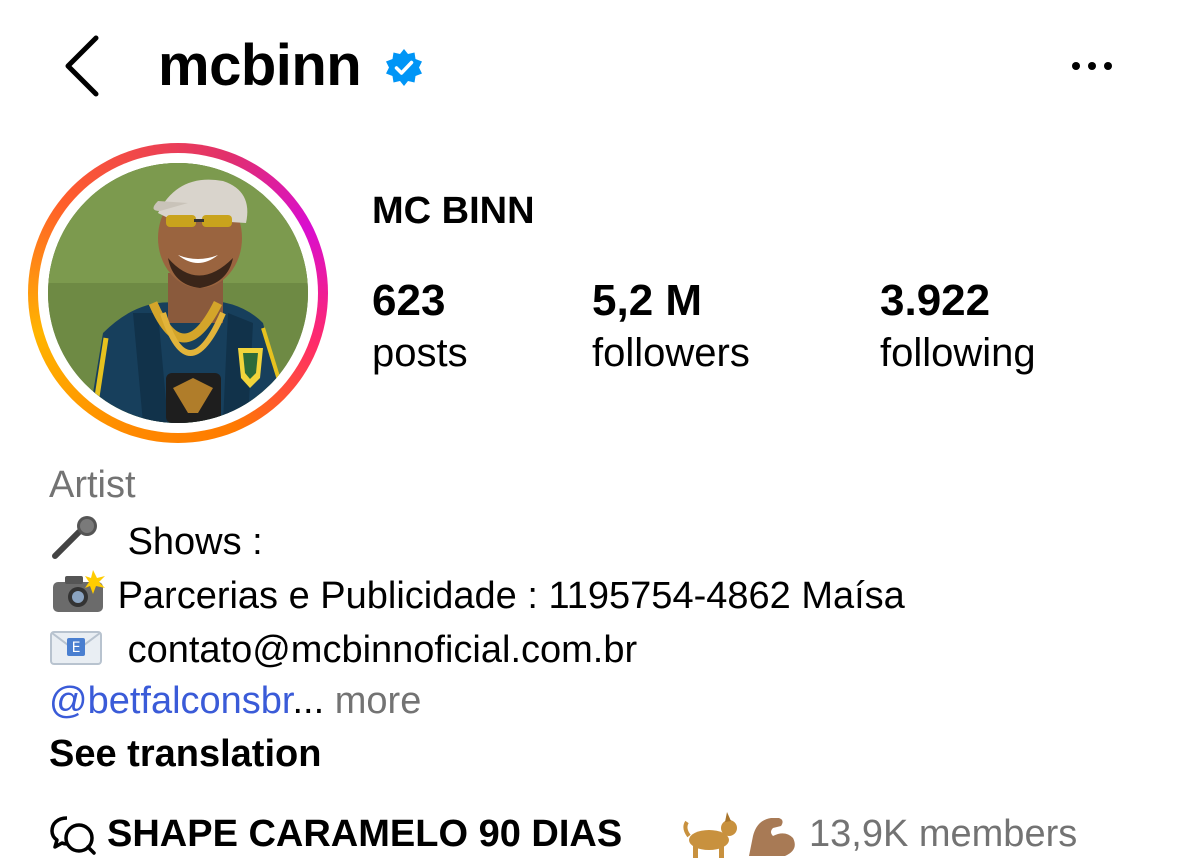 This screenshot has width=1179, height=861. I want to click on mention-link: @betfalconsbr, so click(171, 701).